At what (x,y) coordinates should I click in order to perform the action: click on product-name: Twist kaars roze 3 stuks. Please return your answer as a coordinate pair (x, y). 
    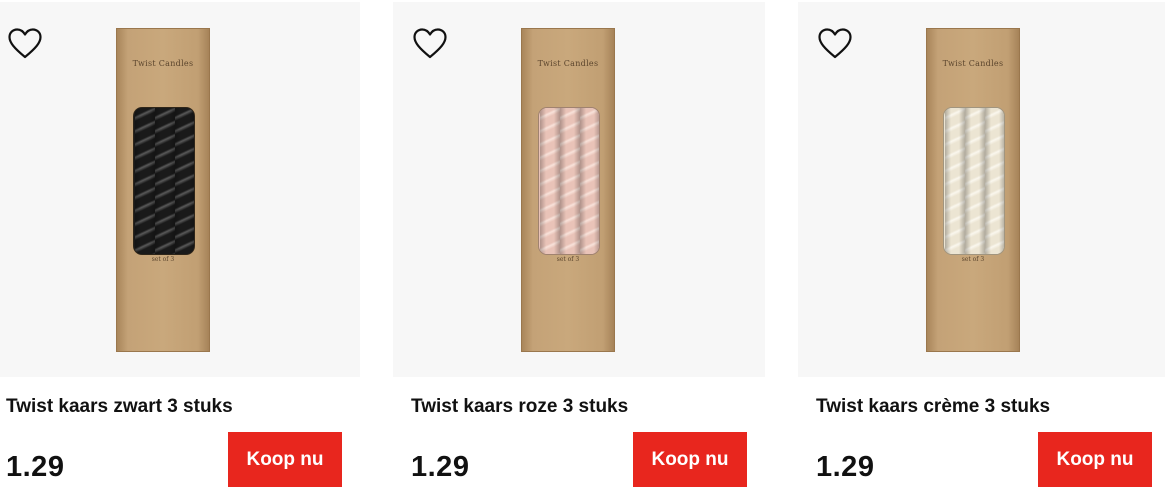
    Looking at the image, I should click on (519, 407).